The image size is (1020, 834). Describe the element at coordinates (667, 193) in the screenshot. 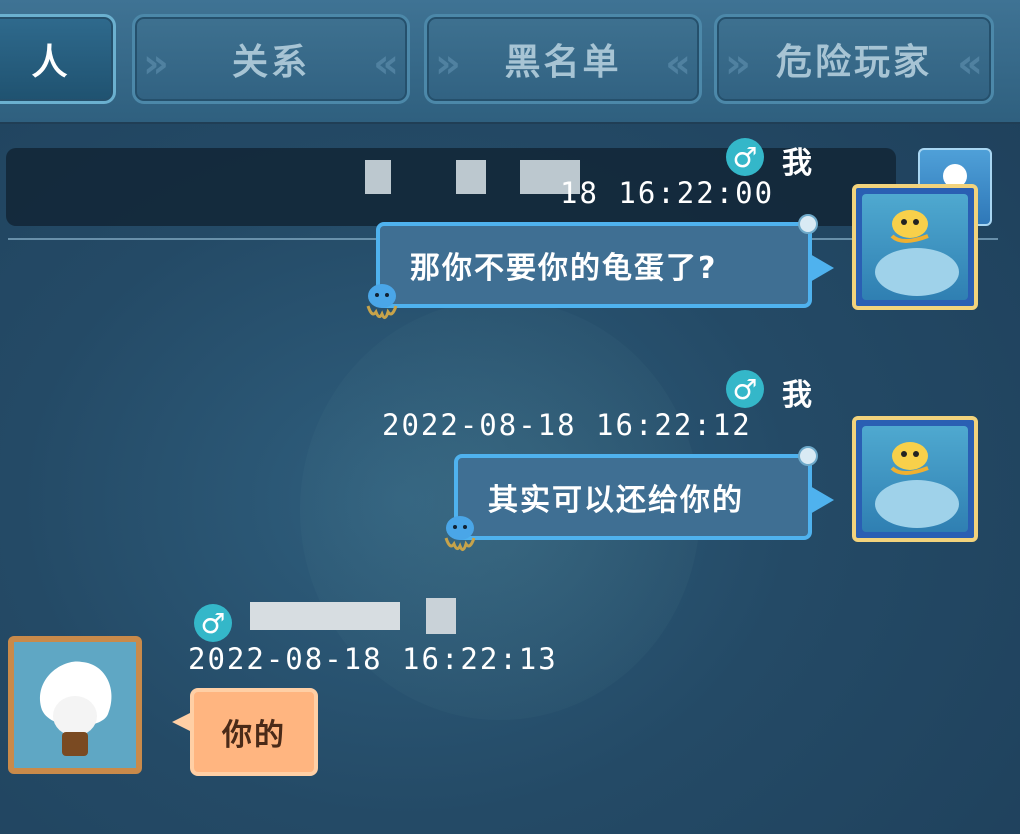

I see `message-timestamp: 18 16:22:00` at that location.